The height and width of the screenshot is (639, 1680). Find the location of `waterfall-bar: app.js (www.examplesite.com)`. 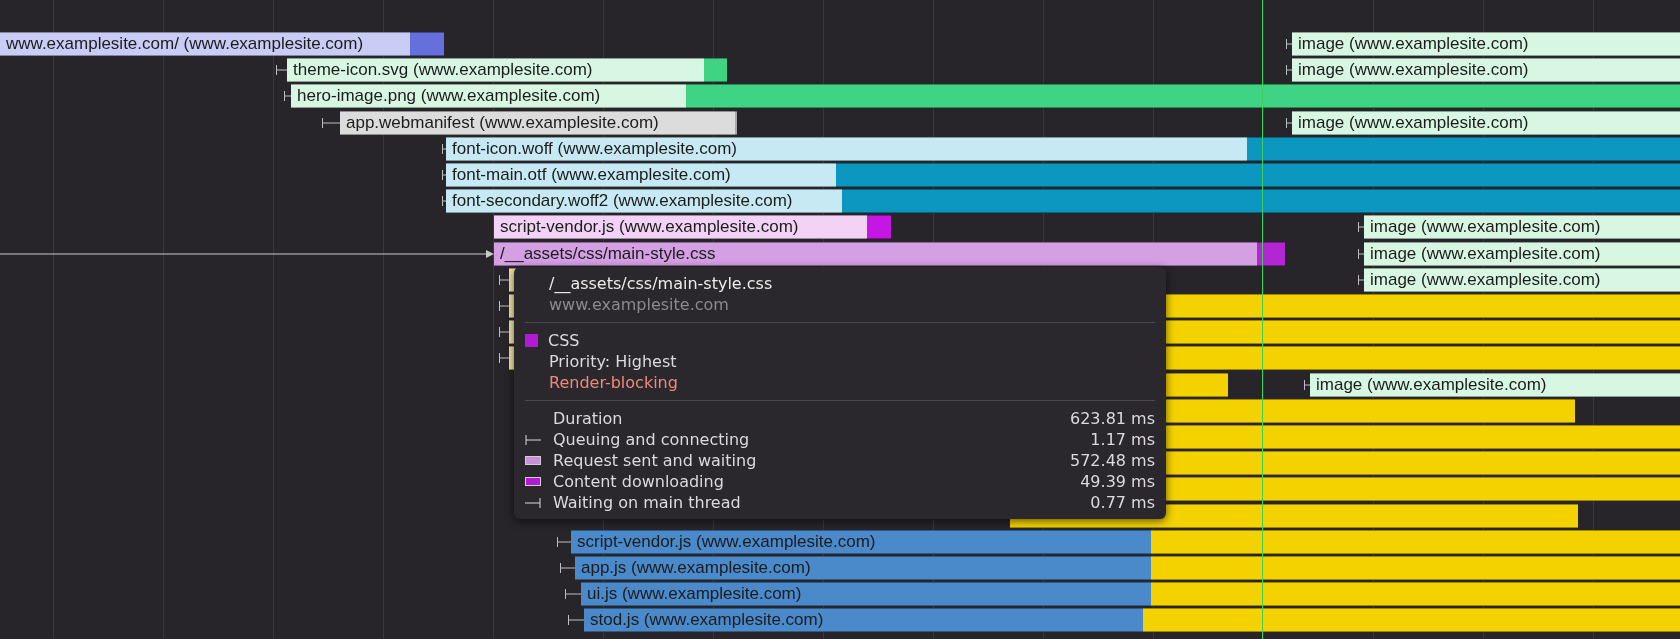

waterfall-bar: app.js (www.examplesite.com) is located at coordinates (863, 568).